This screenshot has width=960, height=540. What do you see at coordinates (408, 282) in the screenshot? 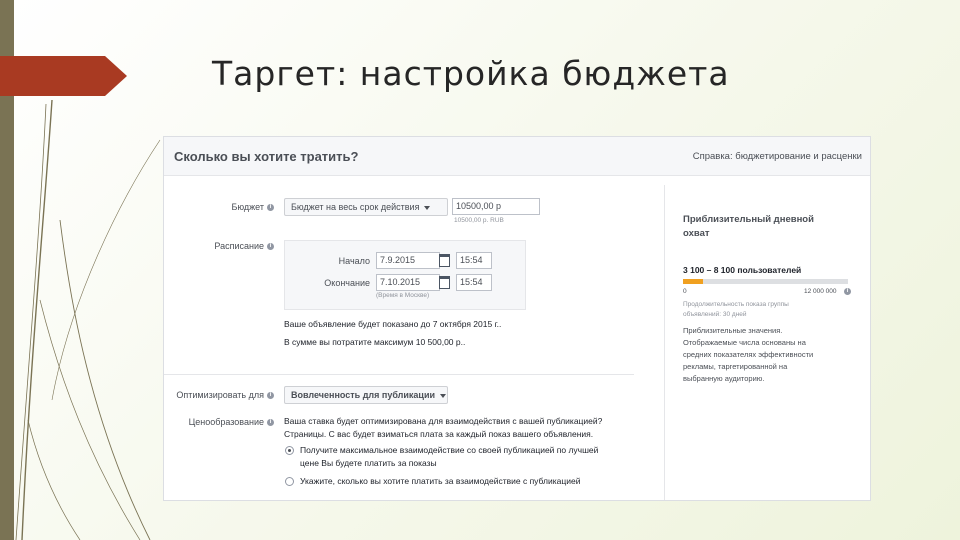
I see `end-date-input: 7.10.2015` at bounding box center [408, 282].